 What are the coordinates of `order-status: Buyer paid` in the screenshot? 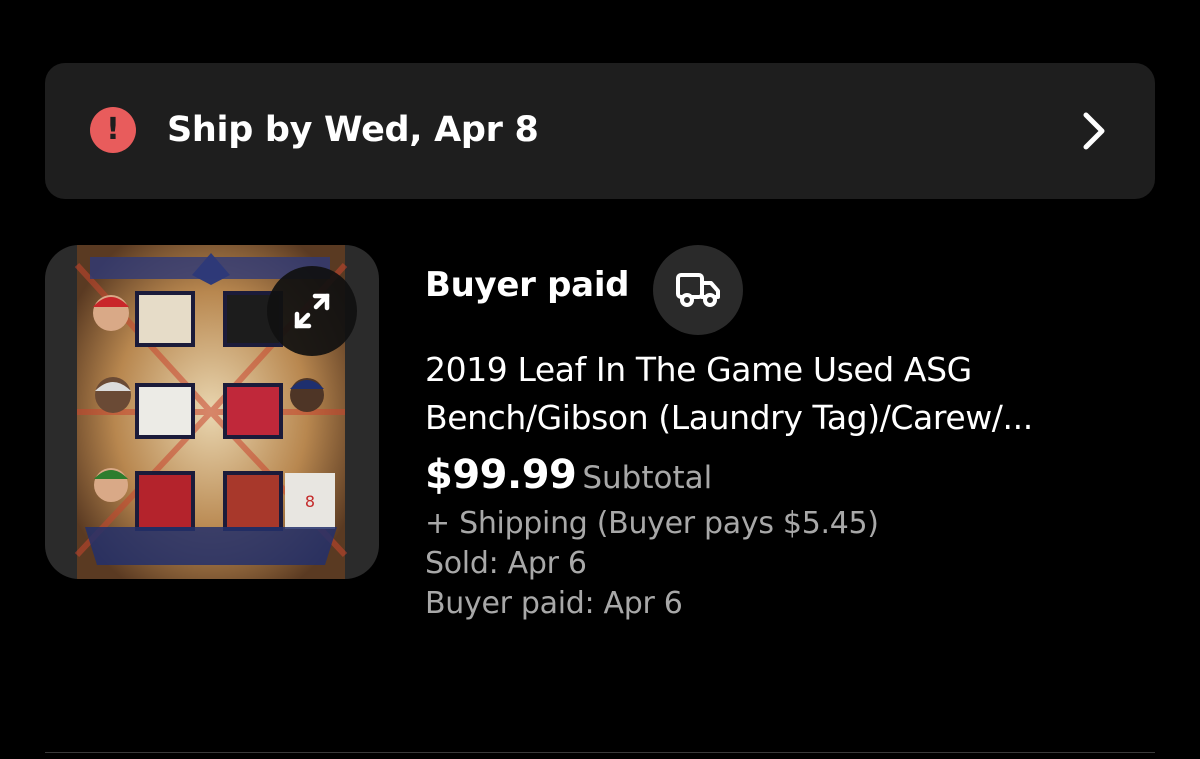 It's located at (527, 285).